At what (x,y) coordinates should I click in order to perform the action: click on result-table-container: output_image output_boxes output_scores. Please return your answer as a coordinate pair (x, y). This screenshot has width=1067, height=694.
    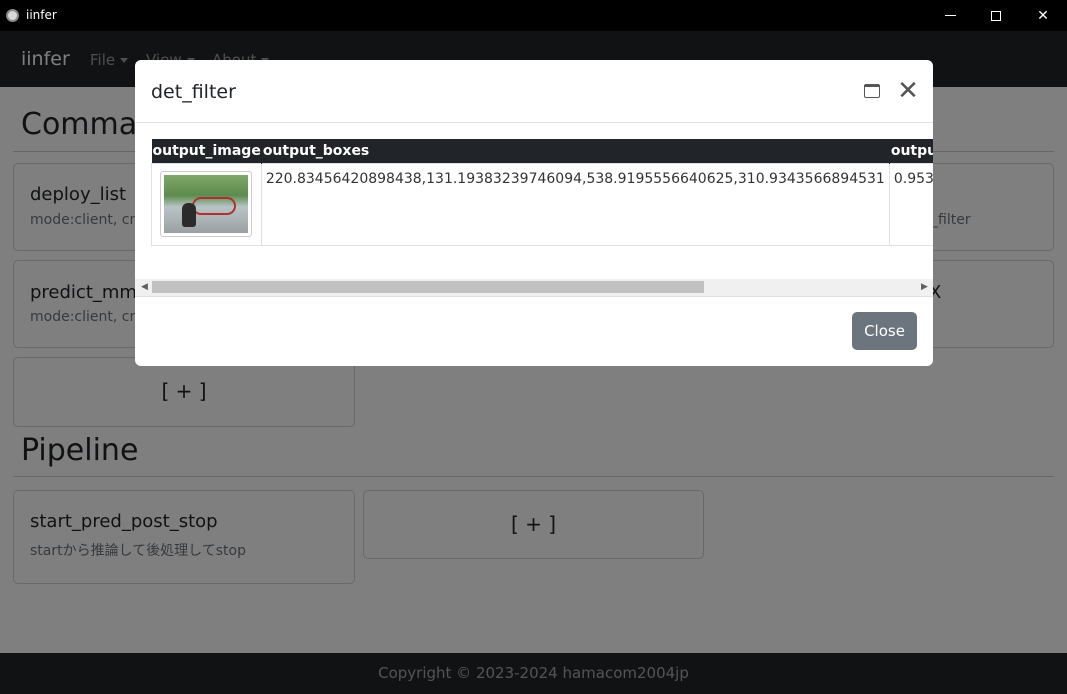
    Looking at the image, I should click on (542, 209).